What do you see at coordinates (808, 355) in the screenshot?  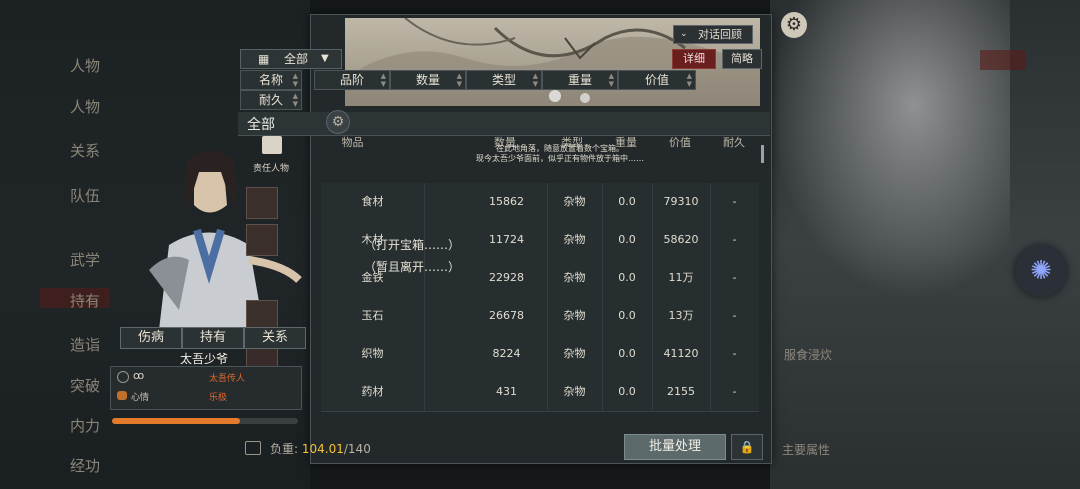 I see `background-right-label: 服食浸炊` at bounding box center [808, 355].